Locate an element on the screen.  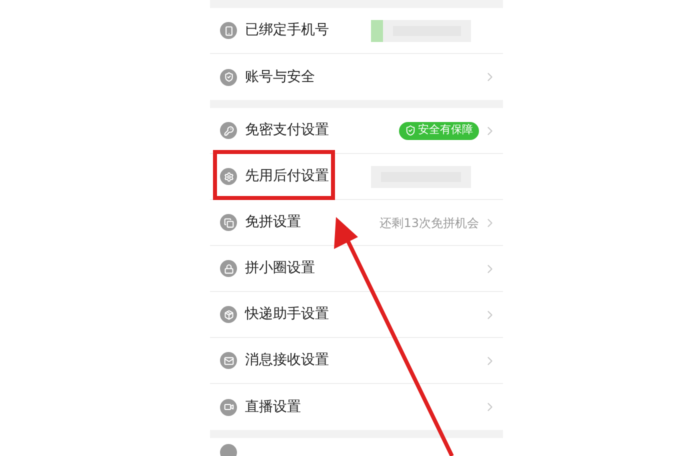
phone-icon is located at coordinates (228, 30).